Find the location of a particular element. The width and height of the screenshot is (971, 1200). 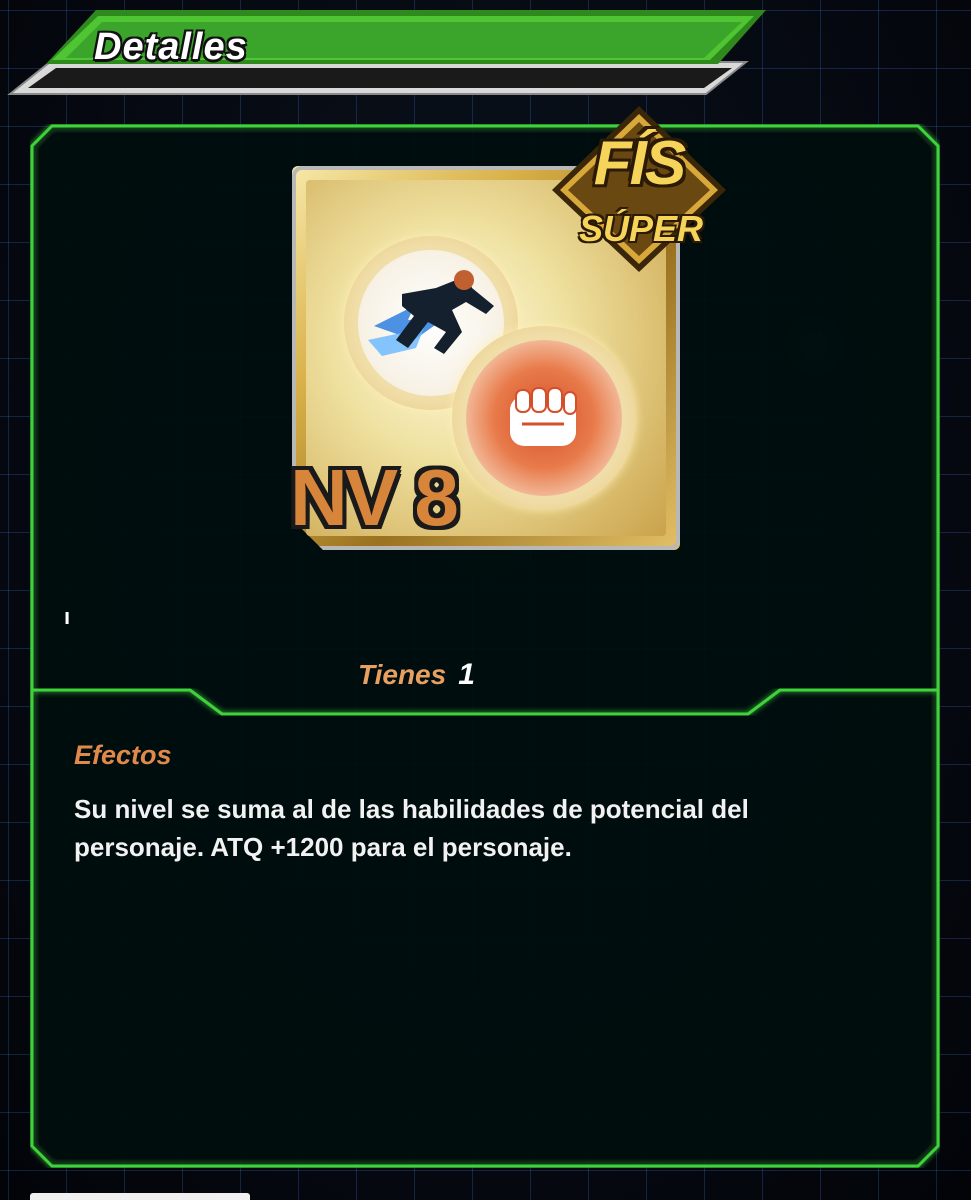

rarity-label: SÚPER is located at coordinates (641, 228).